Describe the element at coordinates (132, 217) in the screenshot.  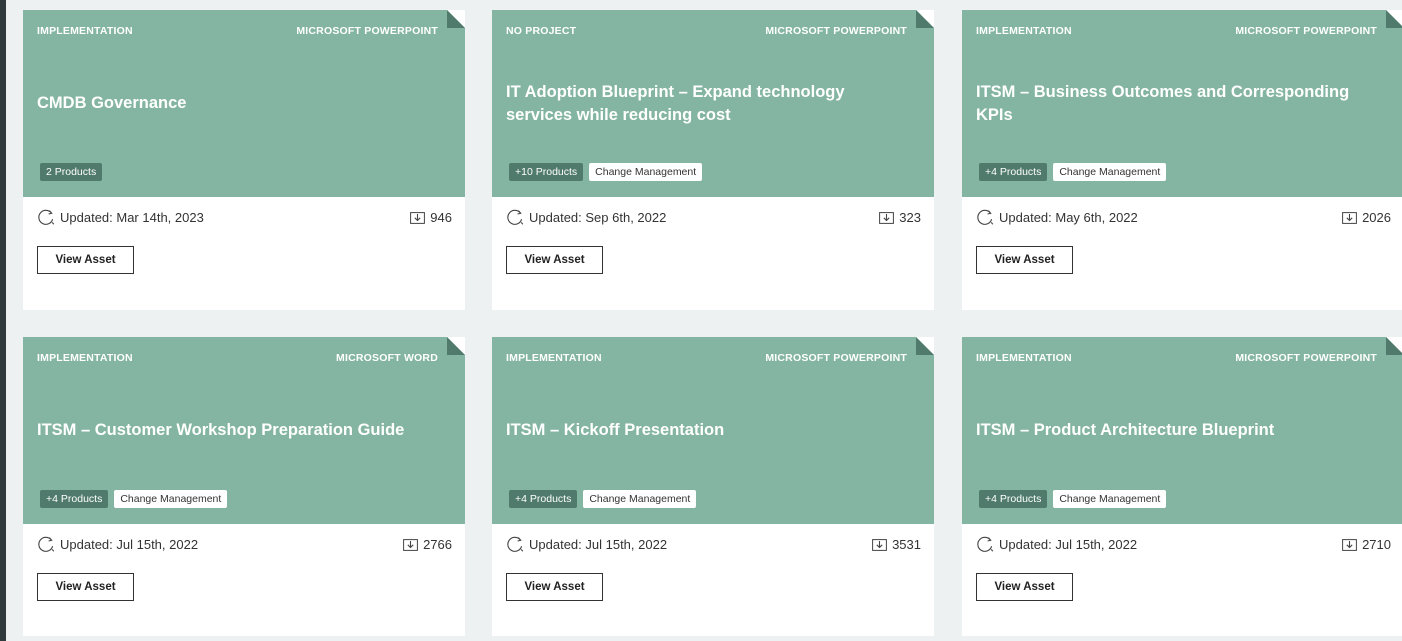
I see `updated-date: Updated: Mar 14th, 2023` at that location.